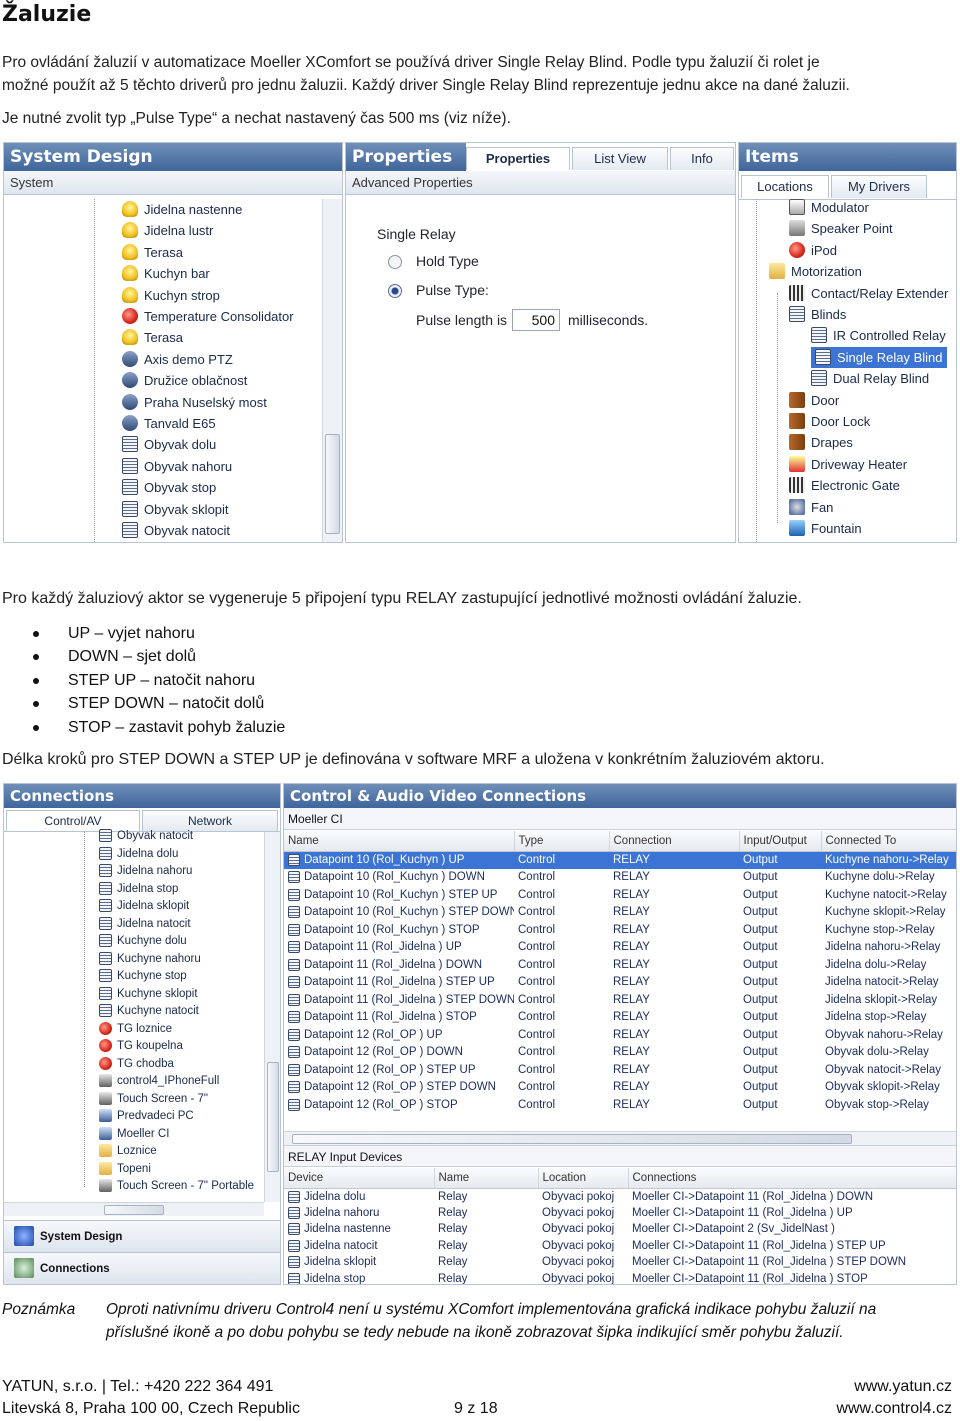  What do you see at coordinates (138, 889) in the screenshot?
I see `tree-item: Jidelna stop` at bounding box center [138, 889].